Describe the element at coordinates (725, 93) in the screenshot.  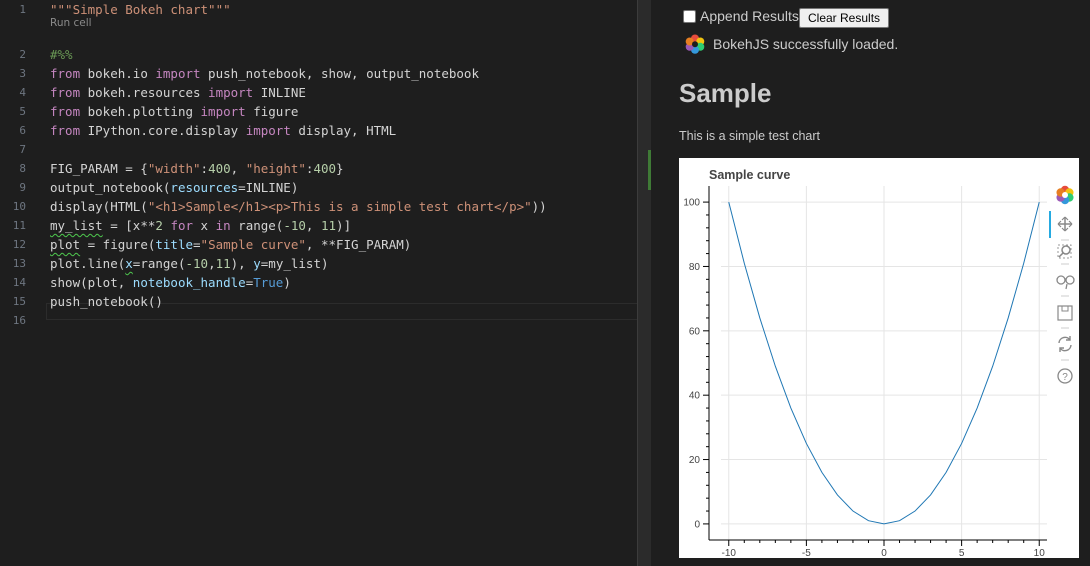
I see `output-heading: Sample` at that location.